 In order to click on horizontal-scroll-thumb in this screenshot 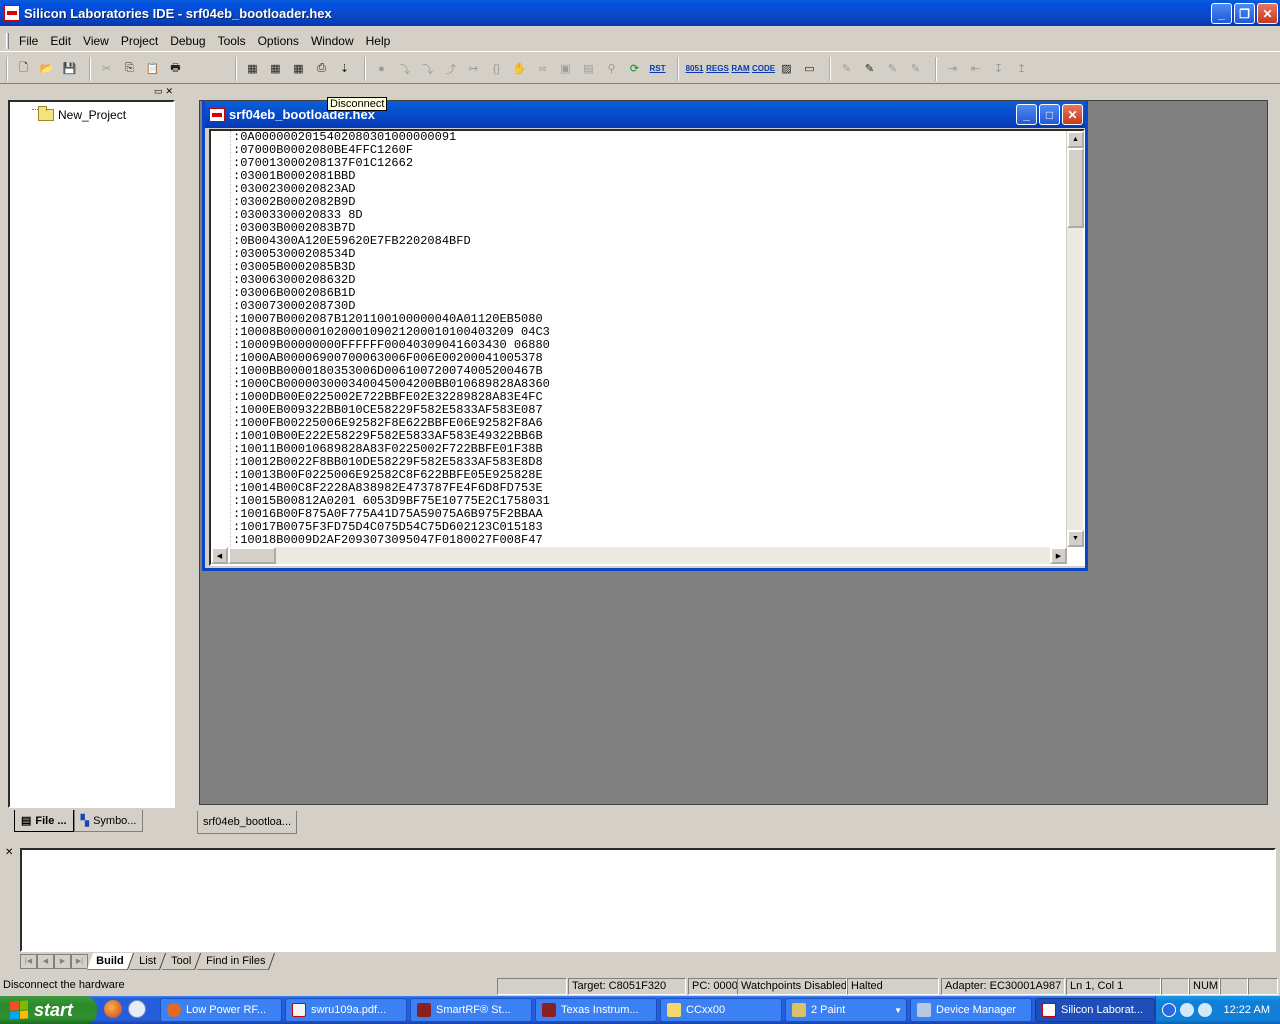, I will do `click(252, 555)`.